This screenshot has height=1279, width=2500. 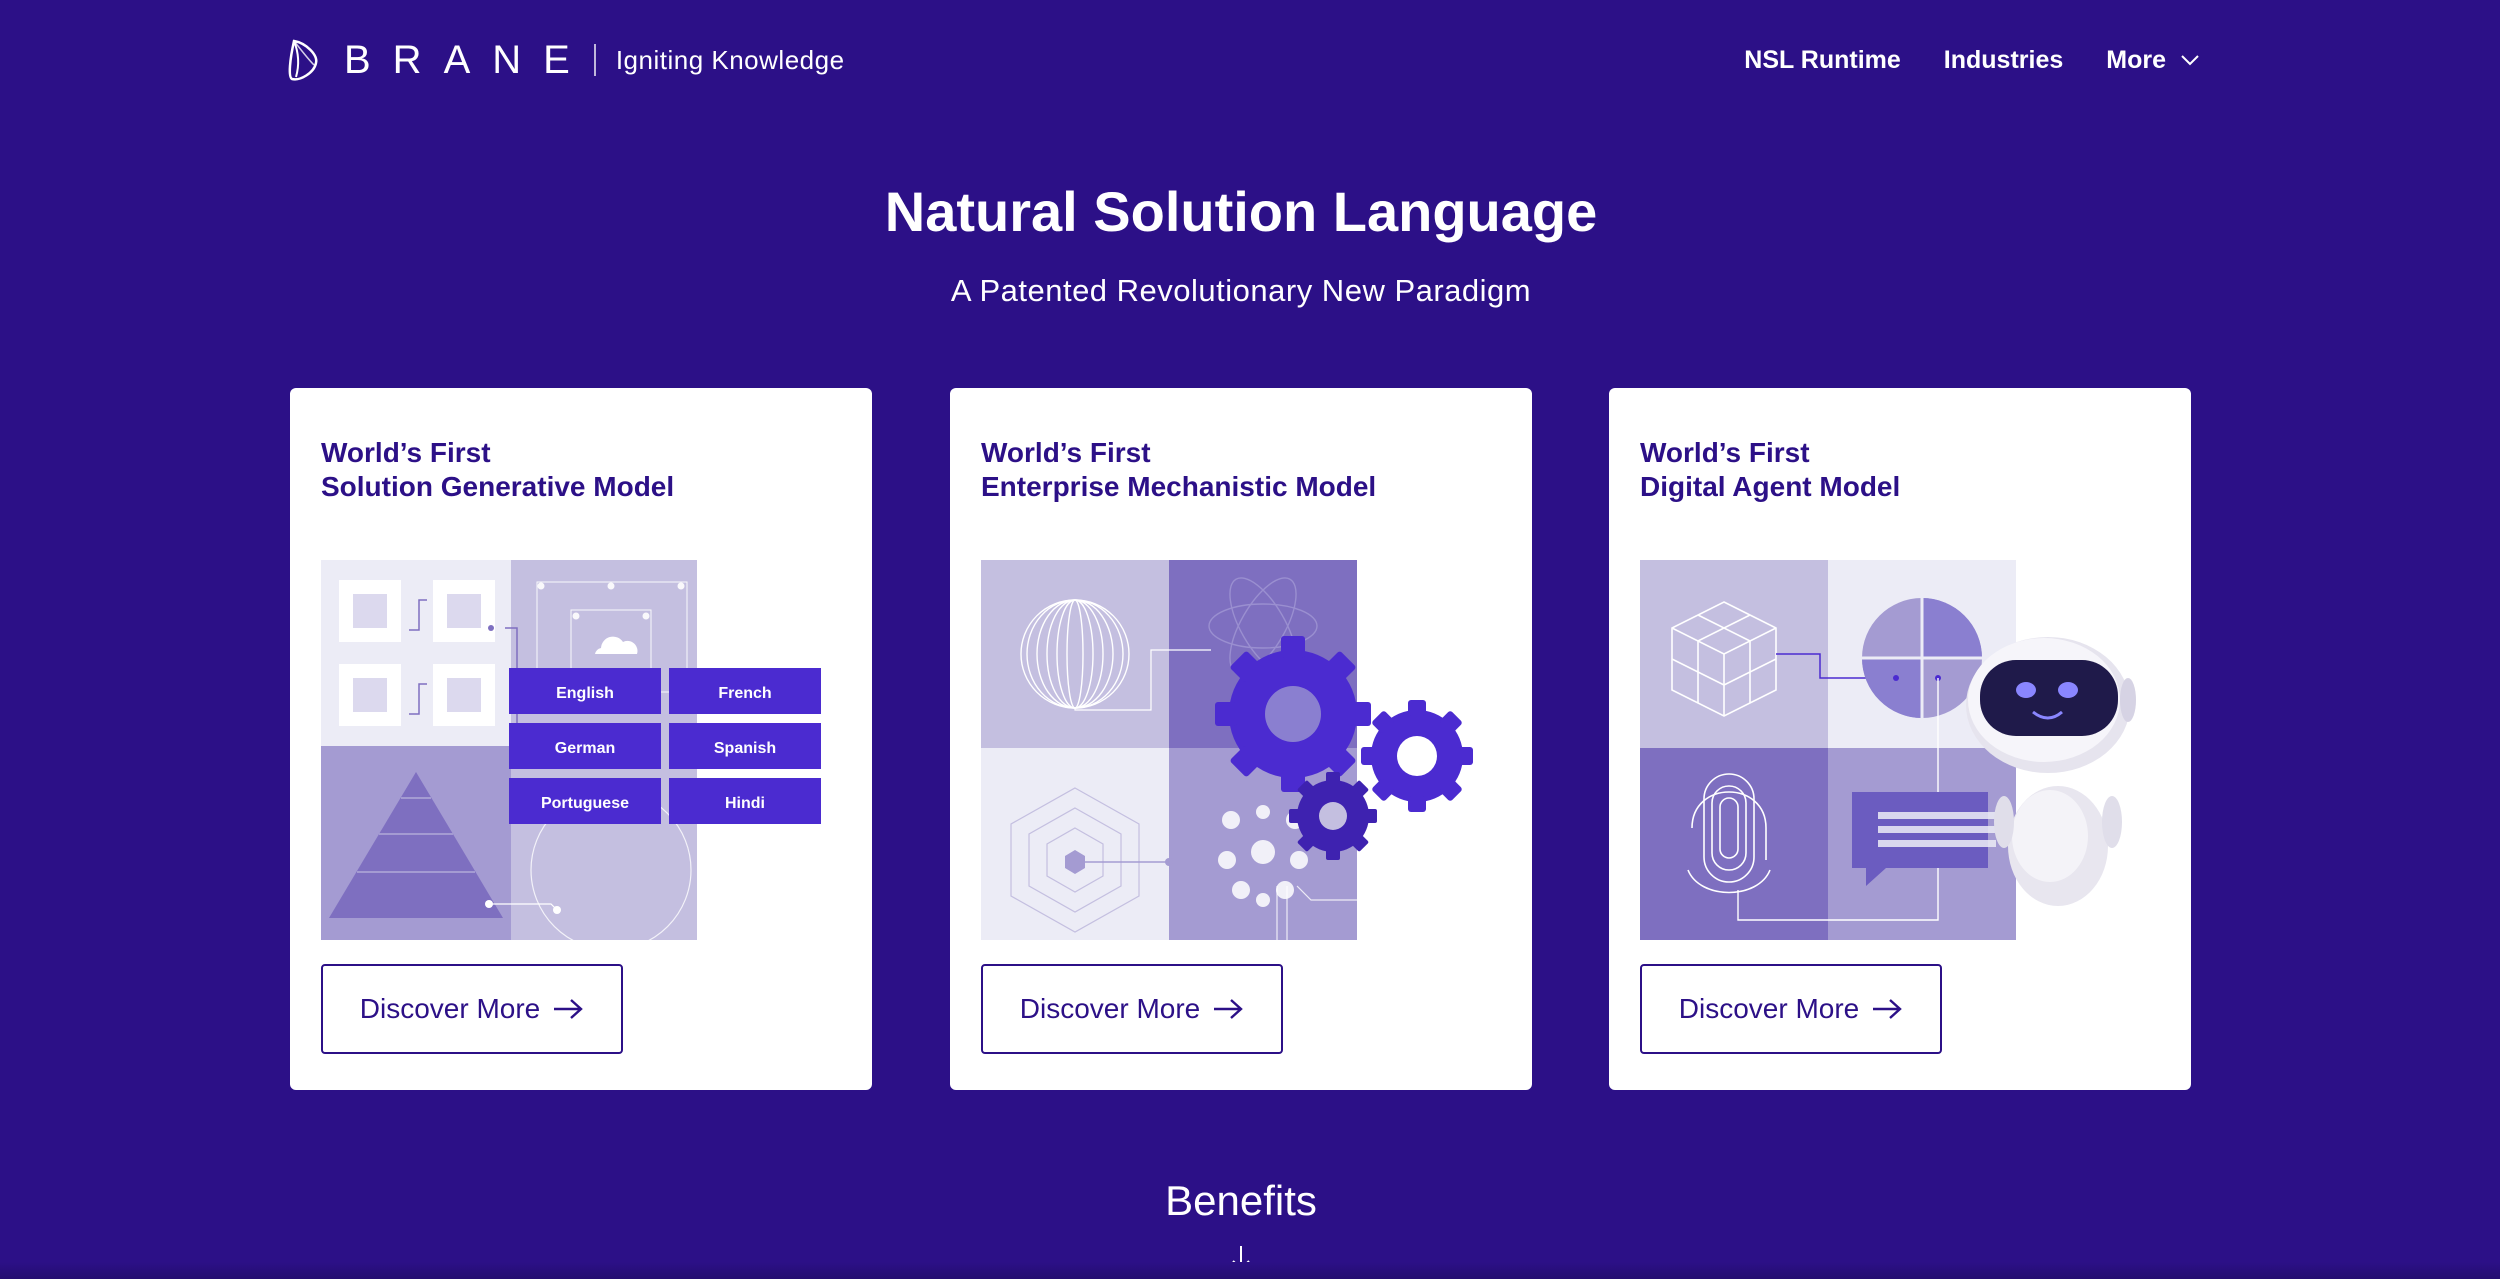 What do you see at coordinates (585, 748) in the screenshot?
I see `language-chip-label: German` at bounding box center [585, 748].